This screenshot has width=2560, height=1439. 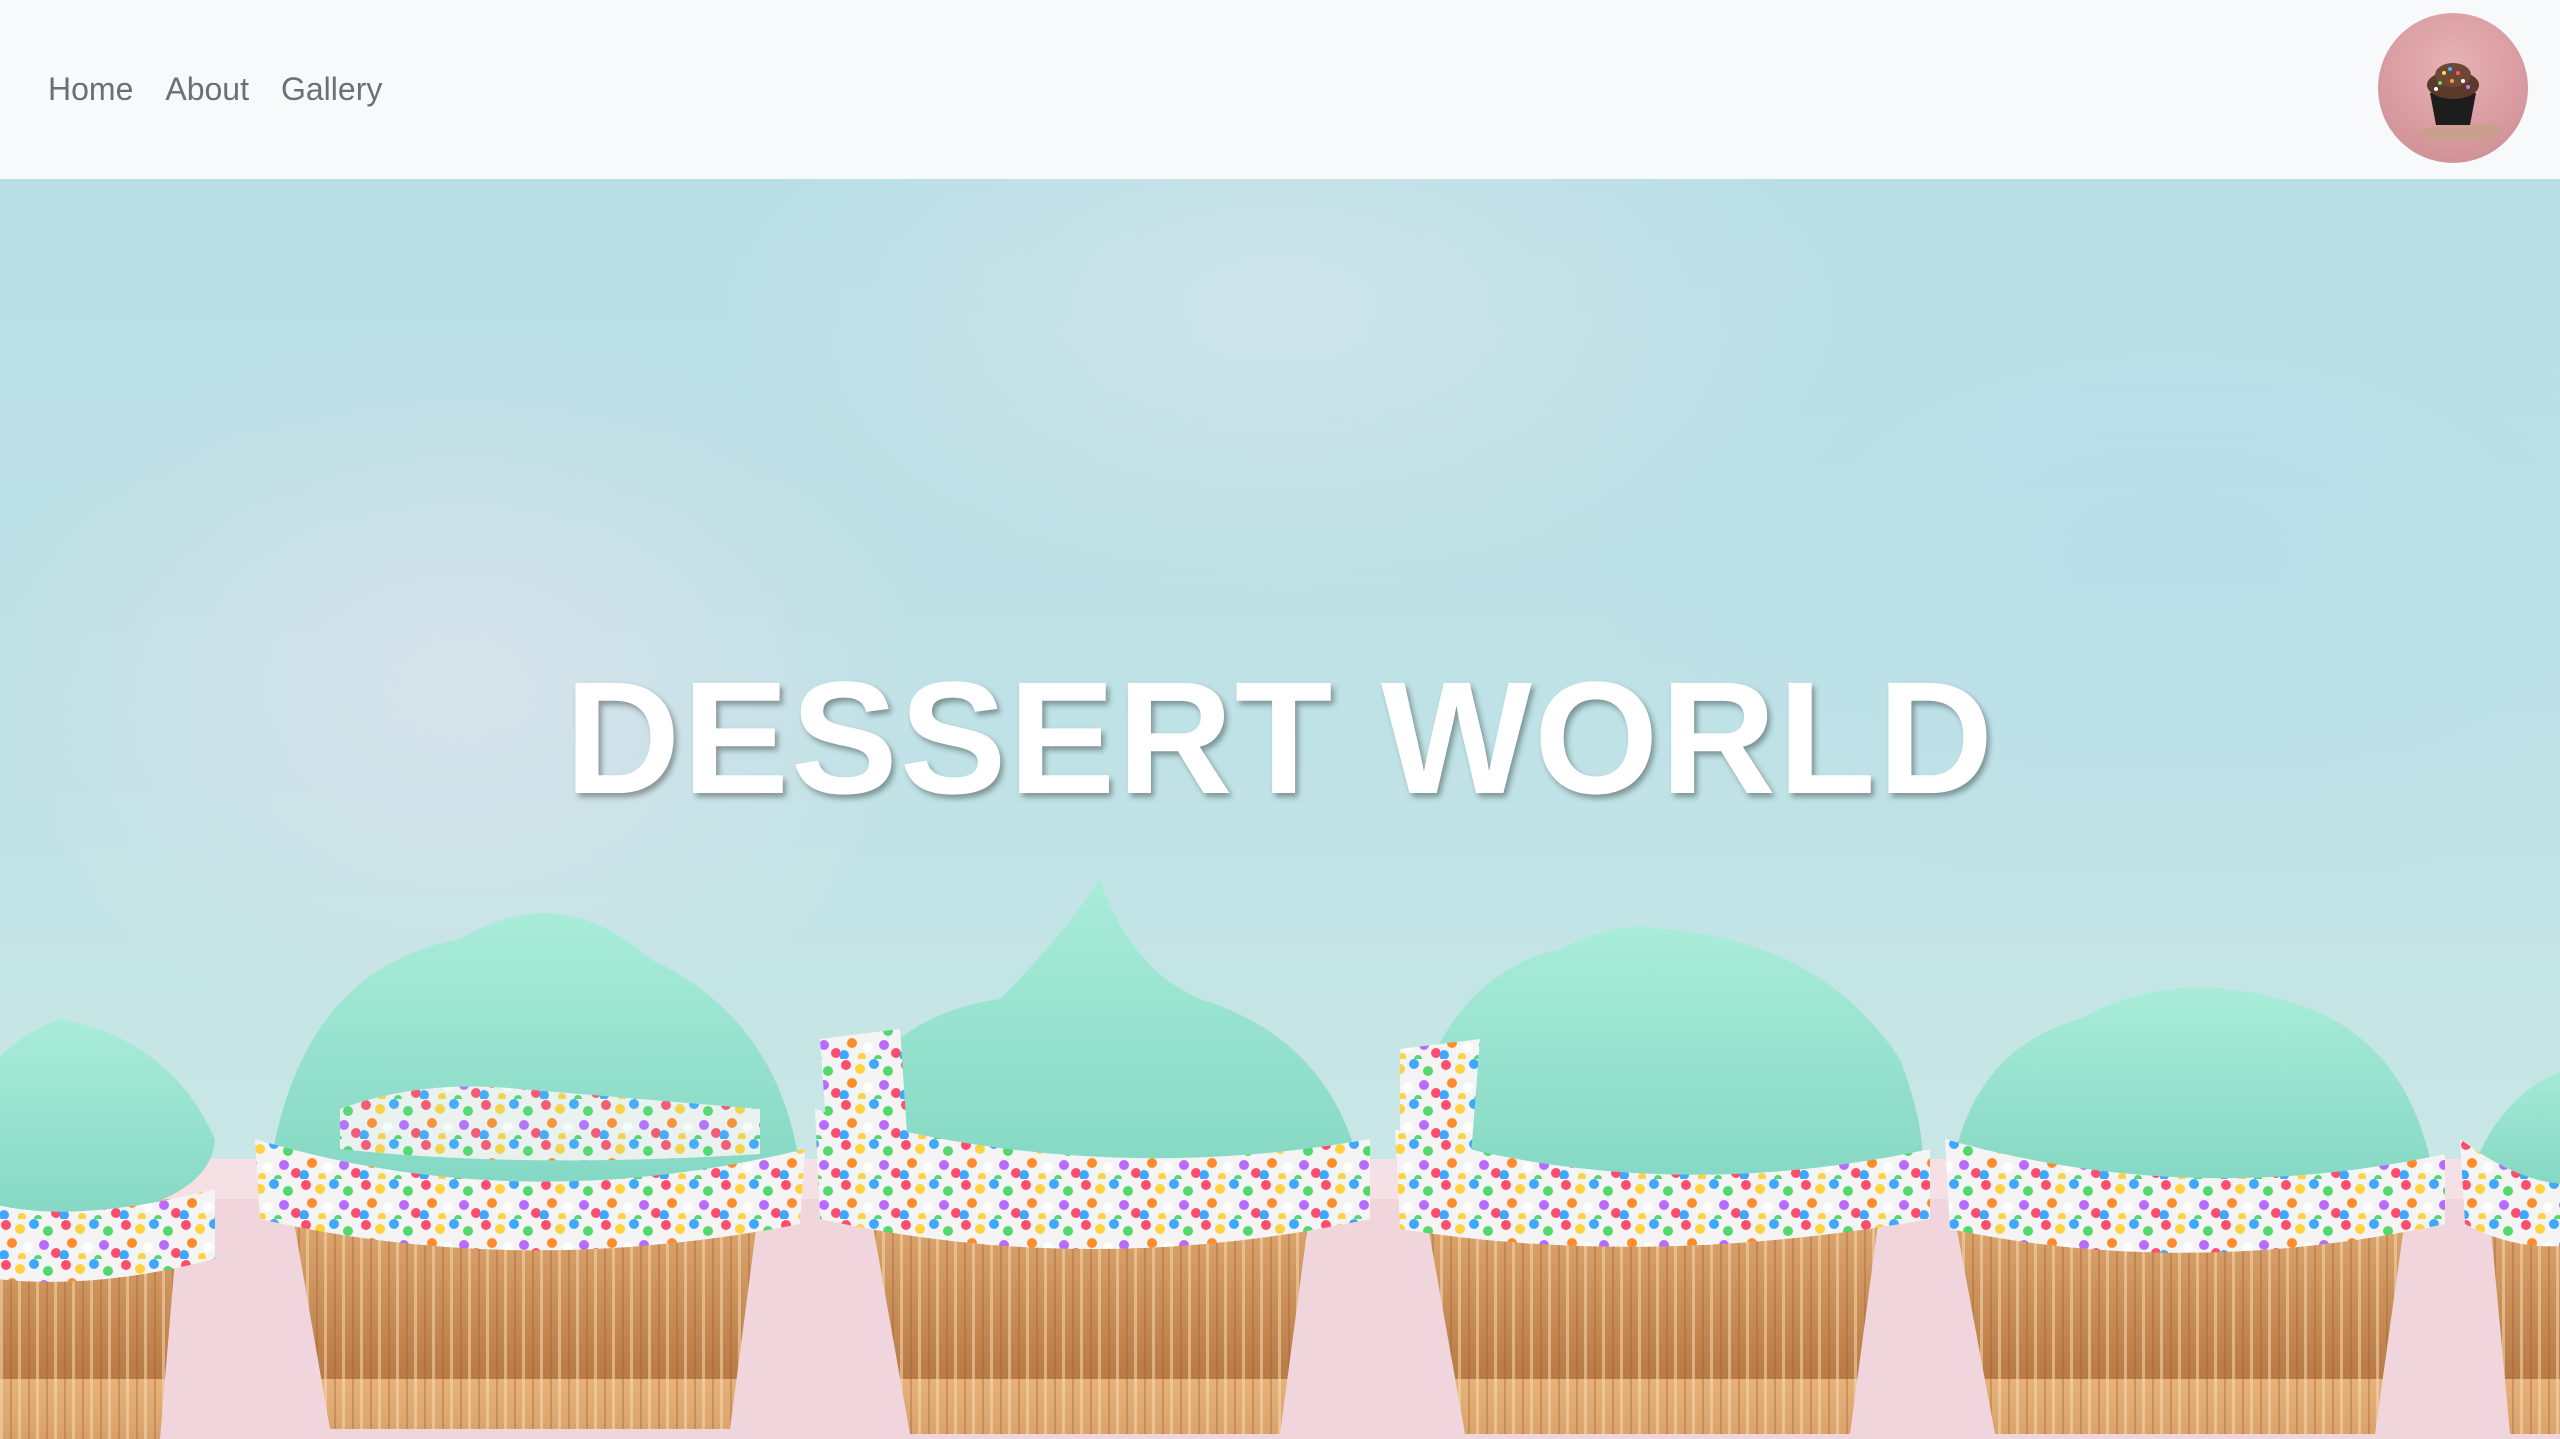 I want to click on nav-links: Home About Gallery, so click(x=215, y=89).